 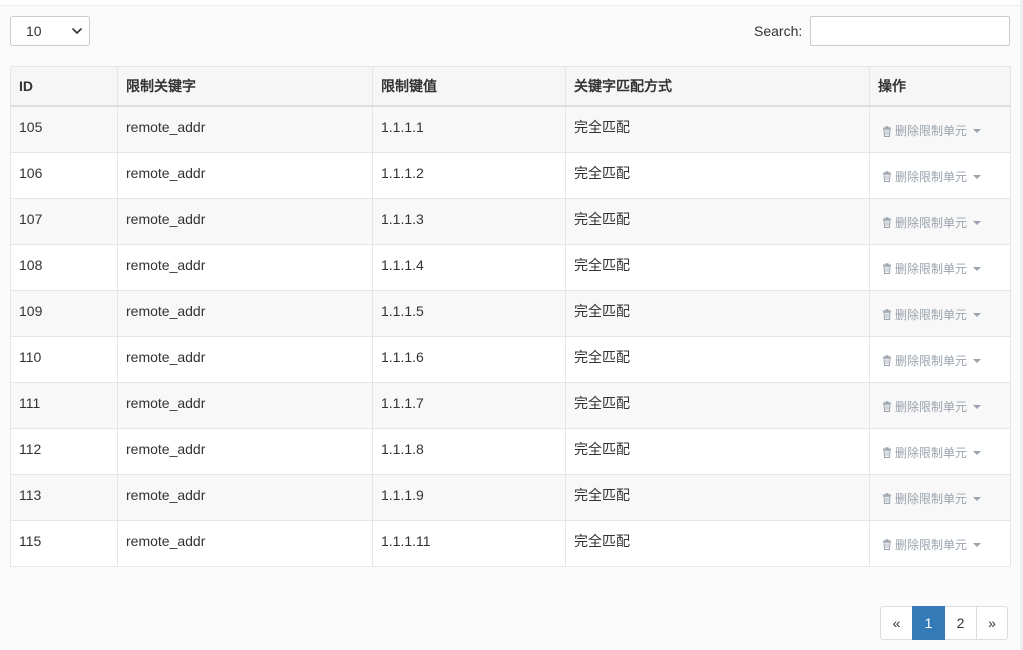 I want to click on column-header-limit-value: 限制键值, so click(x=469, y=86).